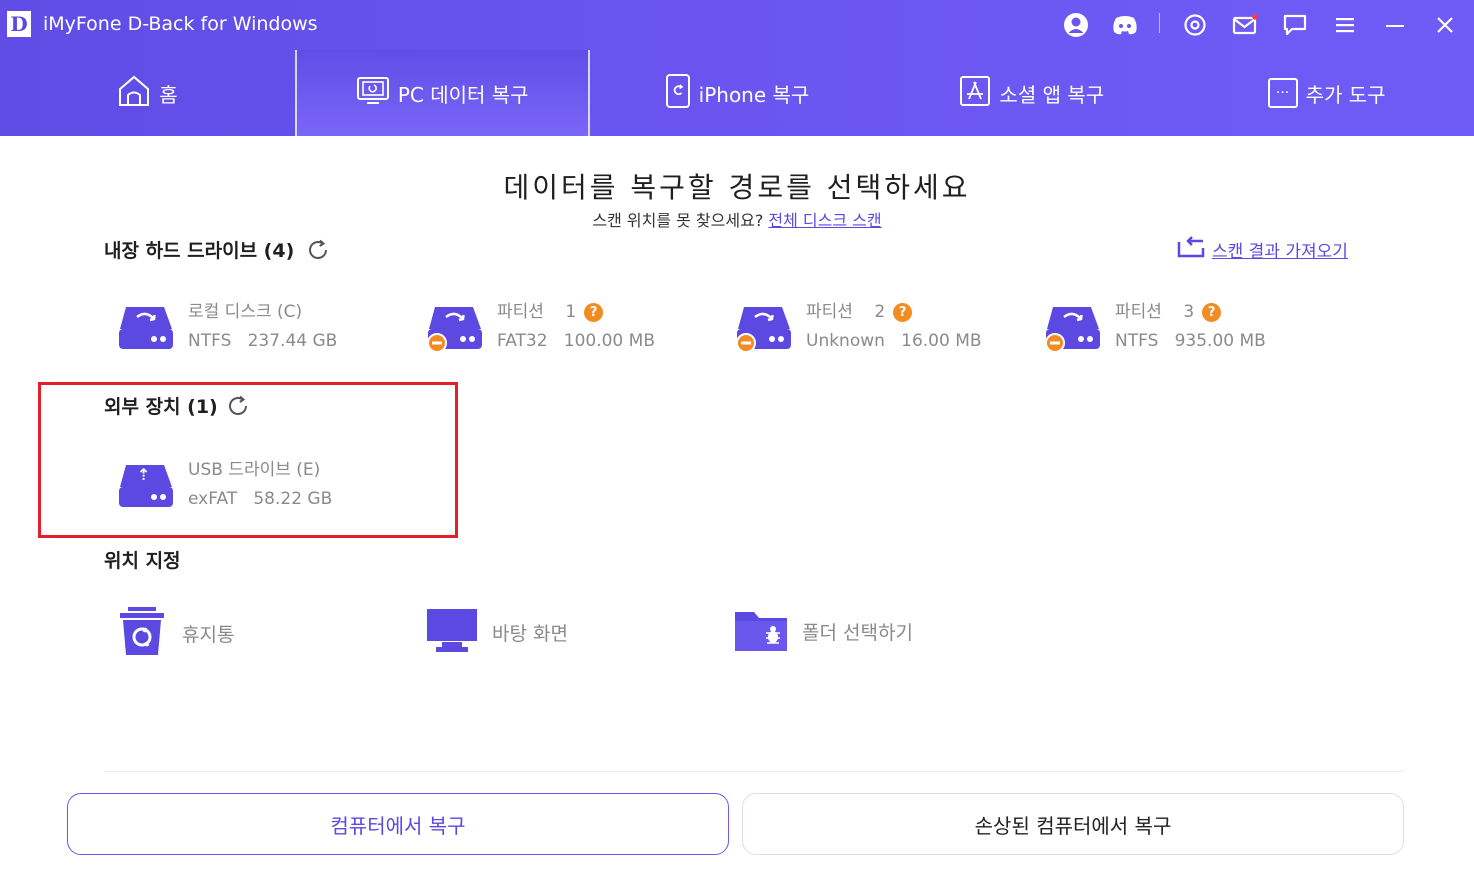 This screenshot has height=872, width=1474. I want to click on import-scan-result-link: 스캔 결과 가져오기, so click(1262, 249).